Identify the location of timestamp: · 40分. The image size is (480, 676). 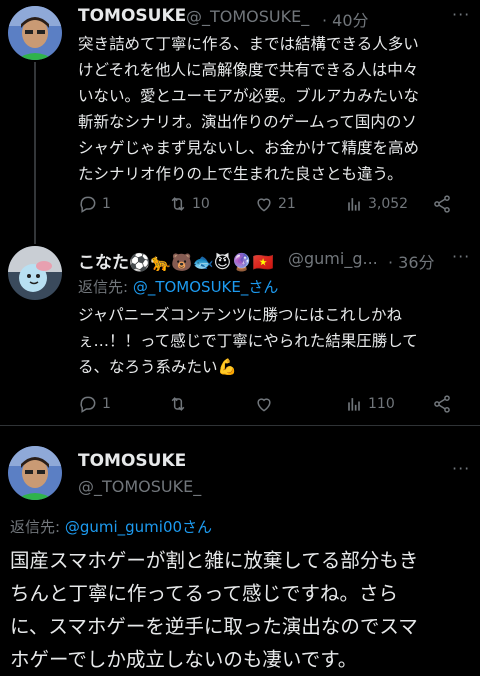
(345, 19).